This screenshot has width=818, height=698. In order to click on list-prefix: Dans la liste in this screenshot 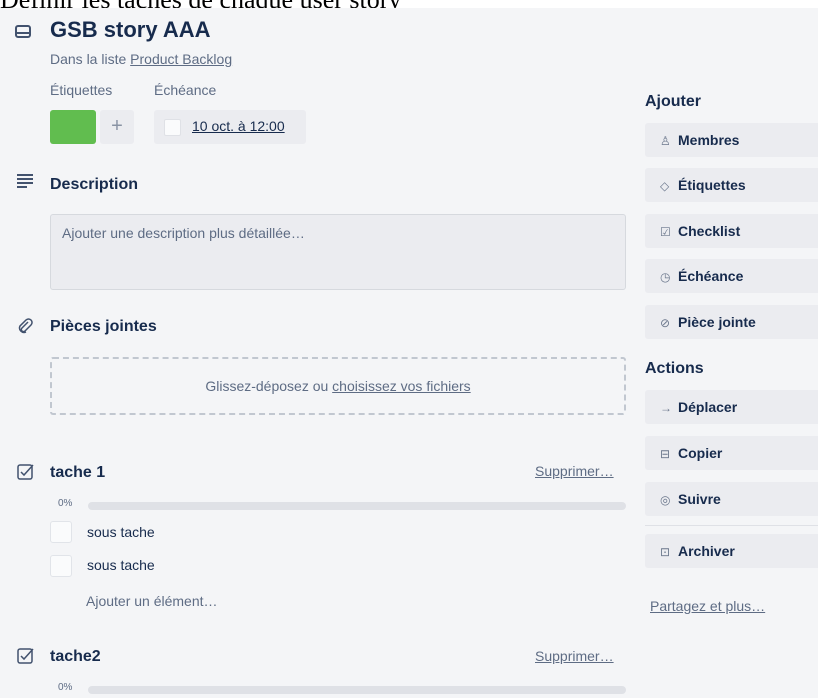, I will do `click(90, 59)`.